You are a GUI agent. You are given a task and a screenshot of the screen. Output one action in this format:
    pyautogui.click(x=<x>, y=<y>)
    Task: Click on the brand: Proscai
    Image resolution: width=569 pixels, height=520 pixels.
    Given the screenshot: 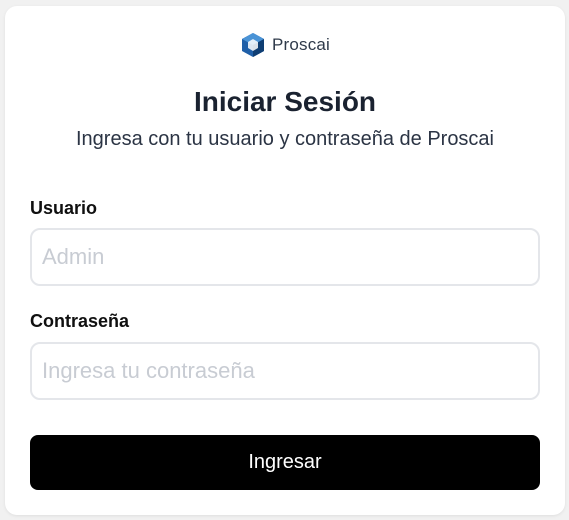 What is the action you would take?
    pyautogui.click(x=285, y=45)
    